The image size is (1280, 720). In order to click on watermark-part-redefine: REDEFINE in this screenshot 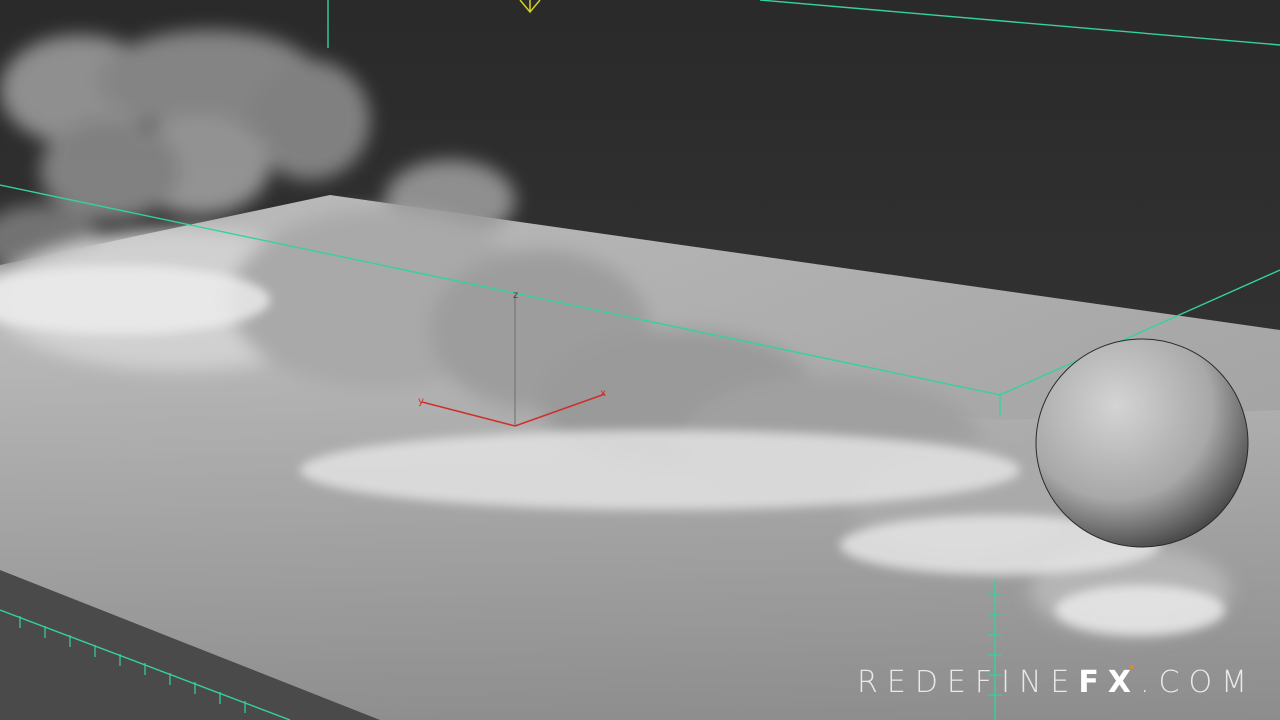, I will do `click(968, 682)`.